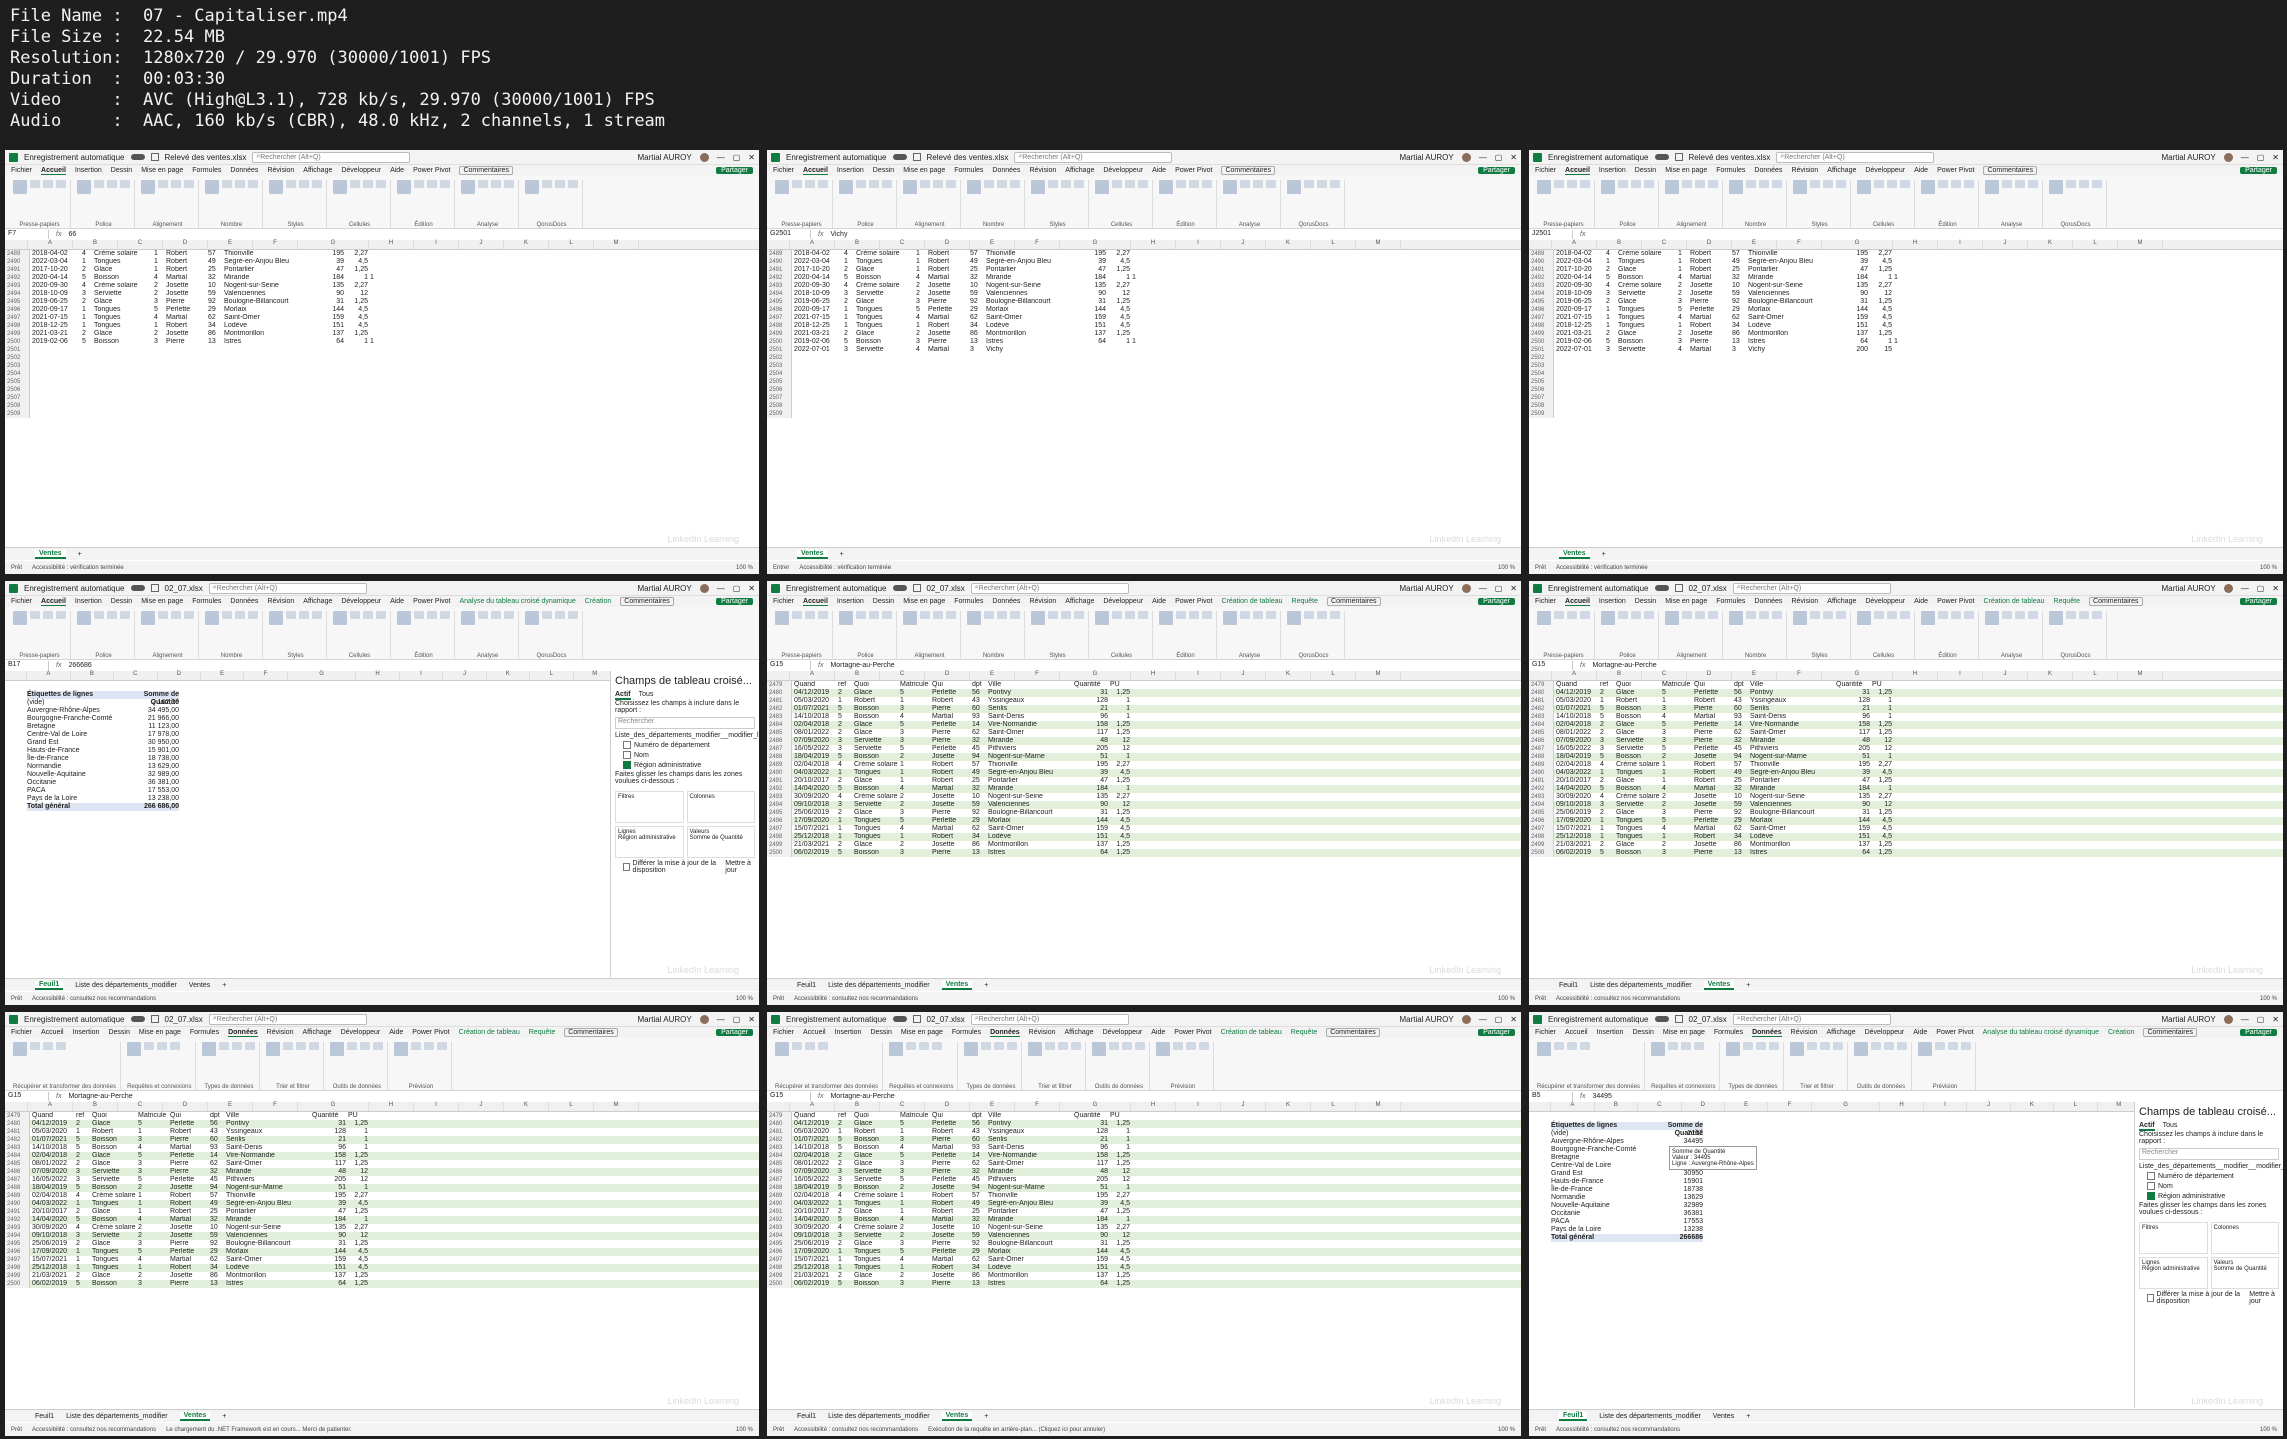 The height and width of the screenshot is (1439, 2287). What do you see at coordinates (1601, 1134) in the screenshot?
I see `pivot-row-label: (vide)` at bounding box center [1601, 1134].